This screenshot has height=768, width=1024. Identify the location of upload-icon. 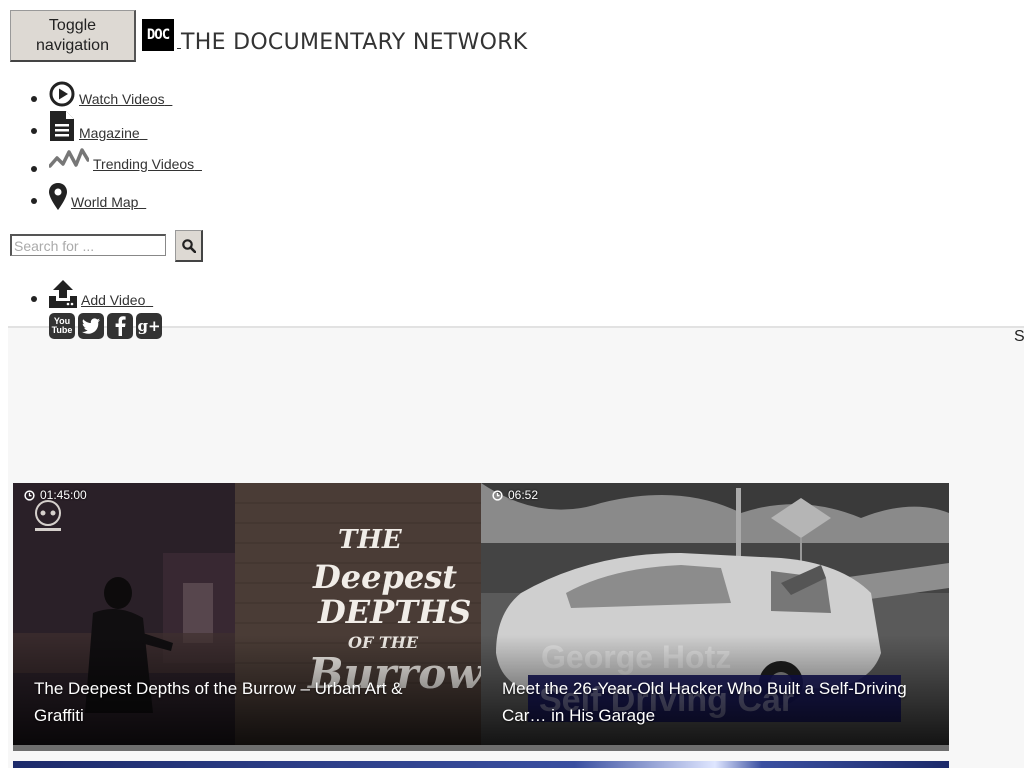
(63, 294).